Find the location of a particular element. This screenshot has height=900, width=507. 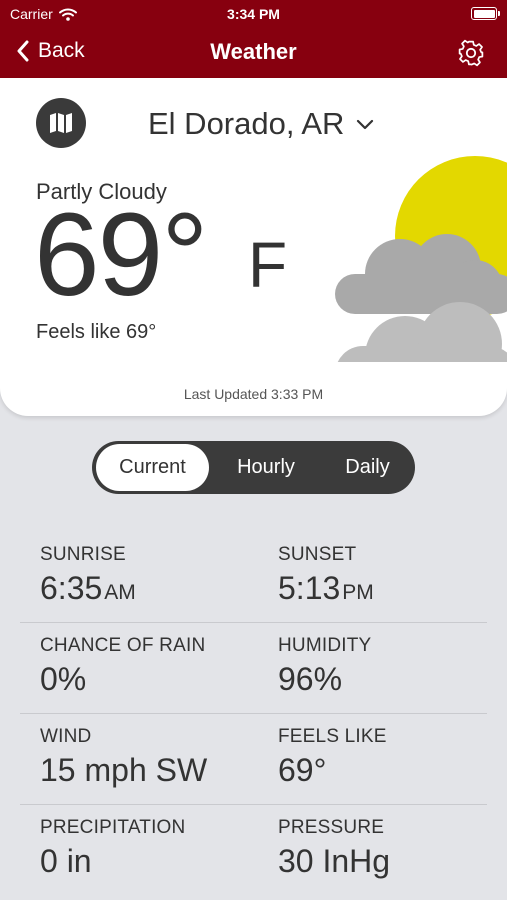

last-updated-text: Last Updated 3:33 PM is located at coordinates (253, 394).